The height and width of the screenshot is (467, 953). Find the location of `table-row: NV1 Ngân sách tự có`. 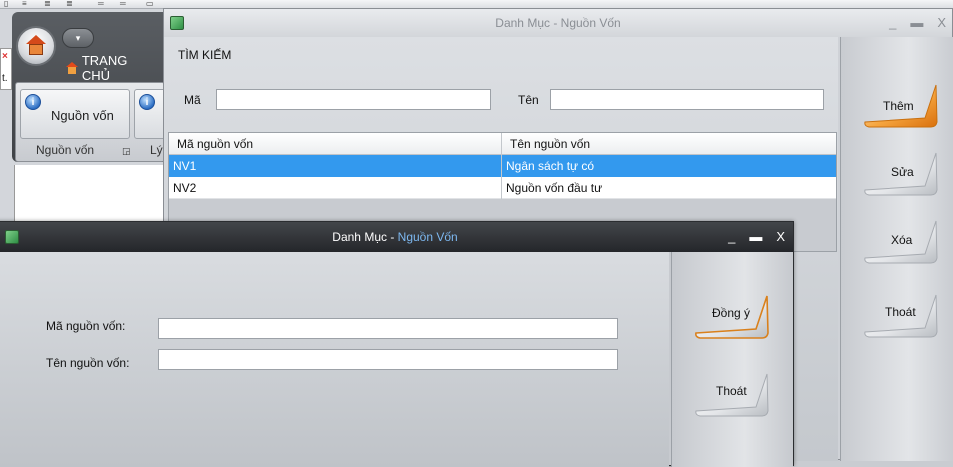

table-row: NV1 Ngân sách tự có is located at coordinates (502, 166).